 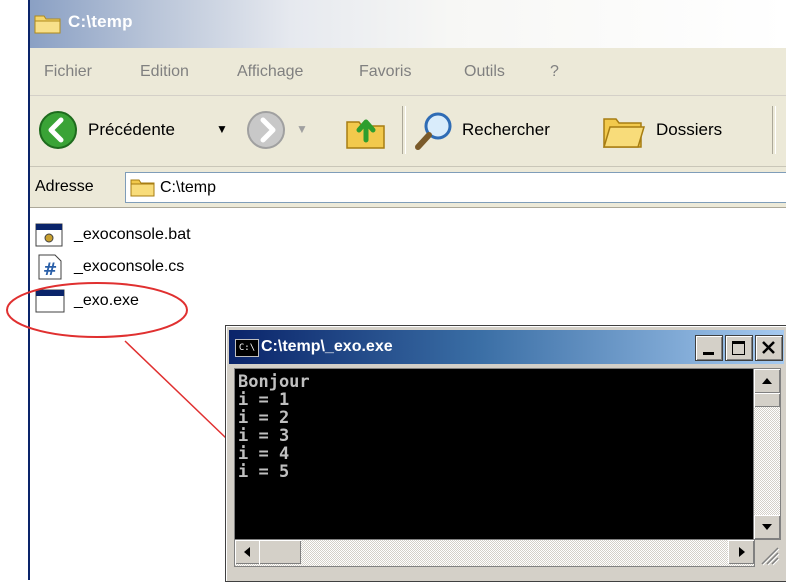 I want to click on minimize-button, so click(x=709, y=348).